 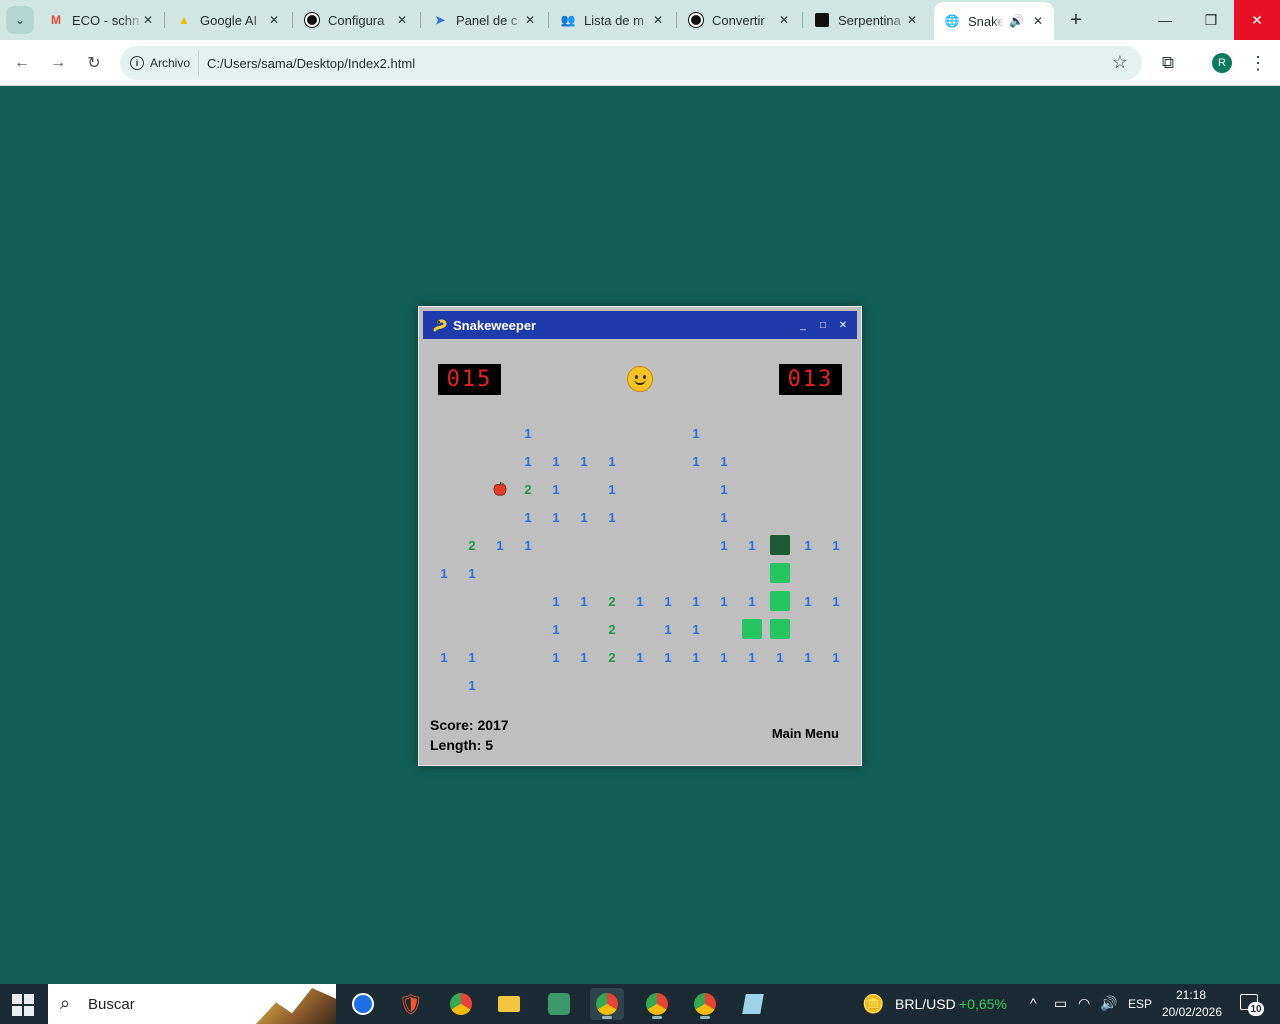 I want to click on chrome-profile-r-icon, so click(x=607, y=1004).